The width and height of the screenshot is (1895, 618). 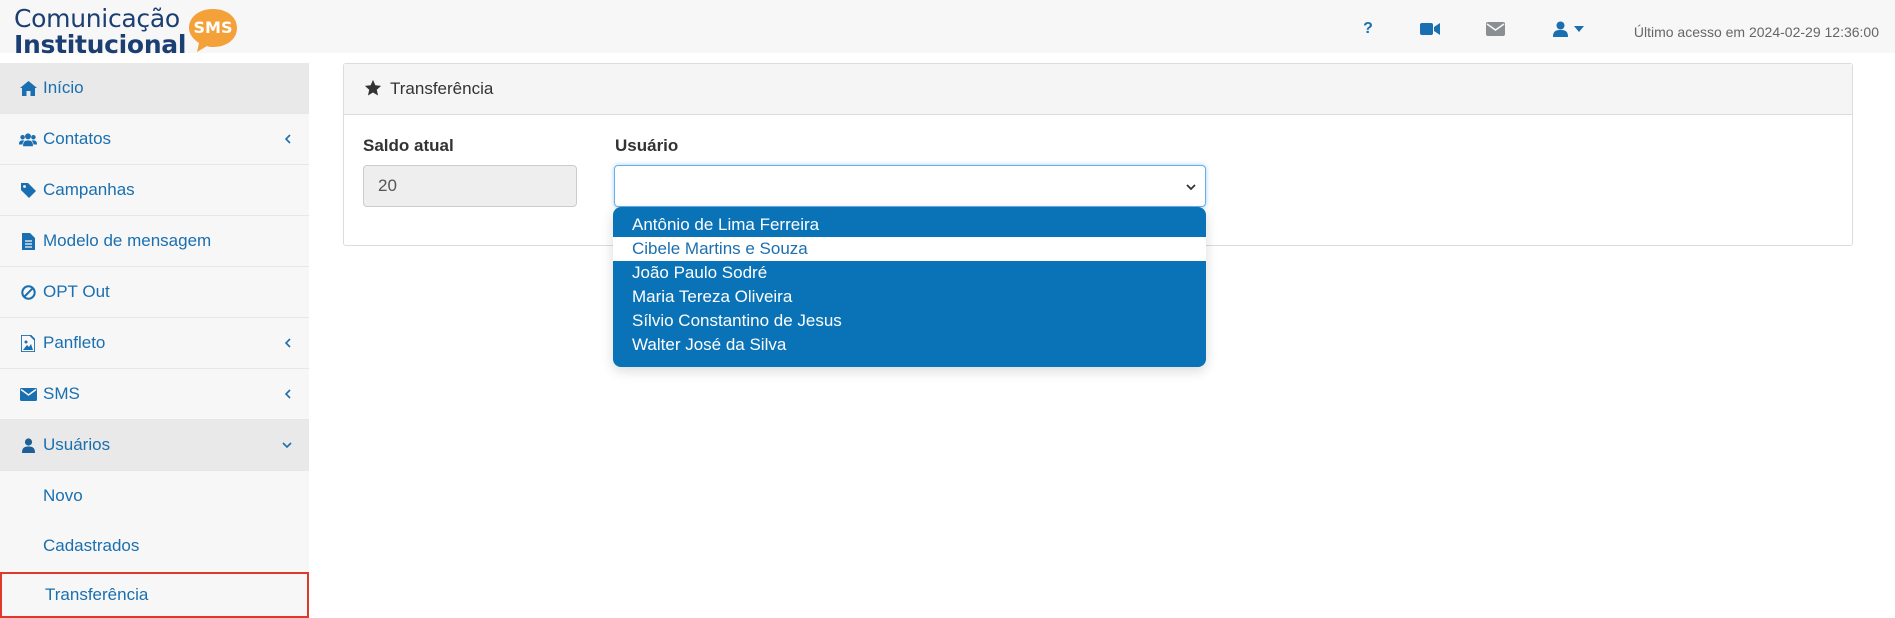 What do you see at coordinates (909, 273) in the screenshot?
I see `dropdown-option: João Paulo Sodré` at bounding box center [909, 273].